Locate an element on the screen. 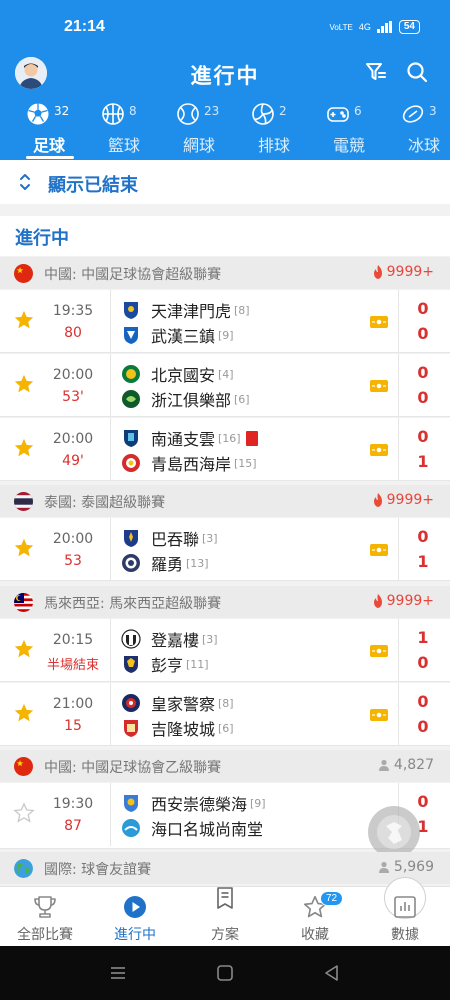 The height and width of the screenshot is (1000, 450). document-icon is located at coordinates (225, 898).